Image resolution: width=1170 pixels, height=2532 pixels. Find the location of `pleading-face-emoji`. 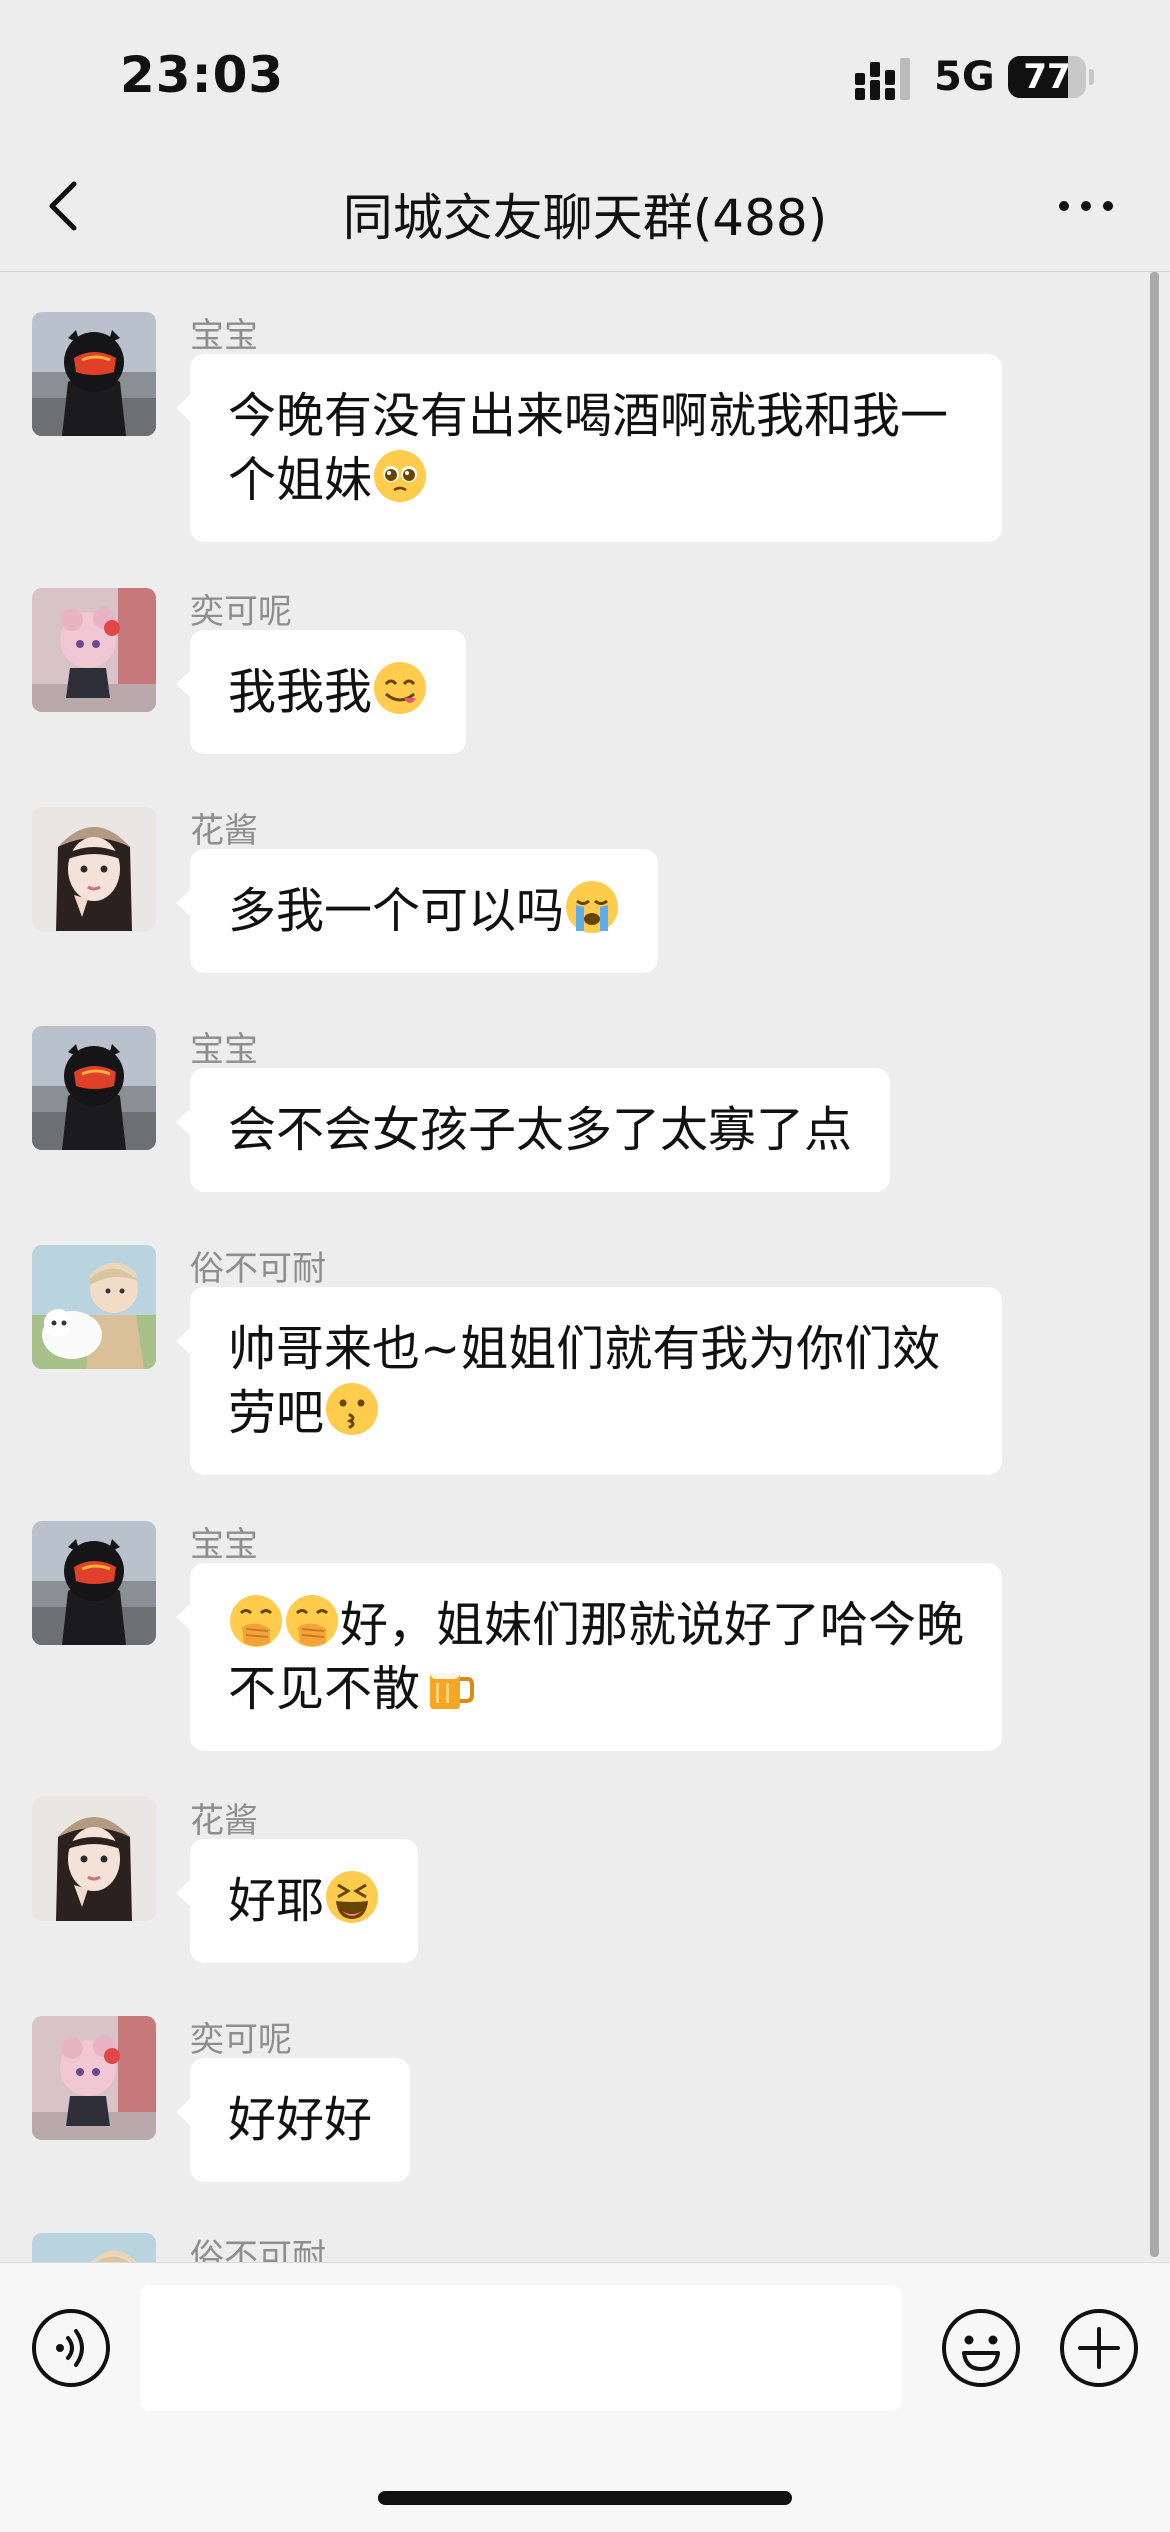

pleading-face-emoji is located at coordinates (400, 476).